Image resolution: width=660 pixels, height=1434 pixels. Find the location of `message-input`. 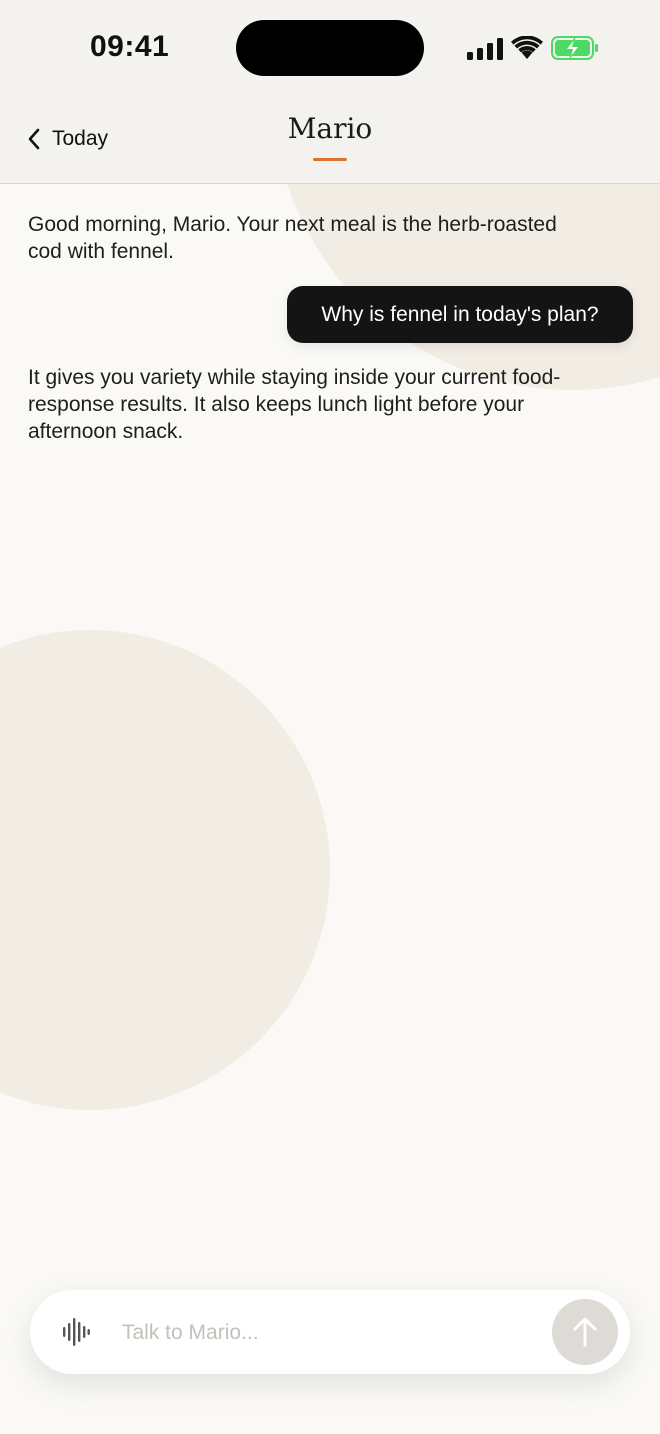

message-input is located at coordinates (332, 1333).